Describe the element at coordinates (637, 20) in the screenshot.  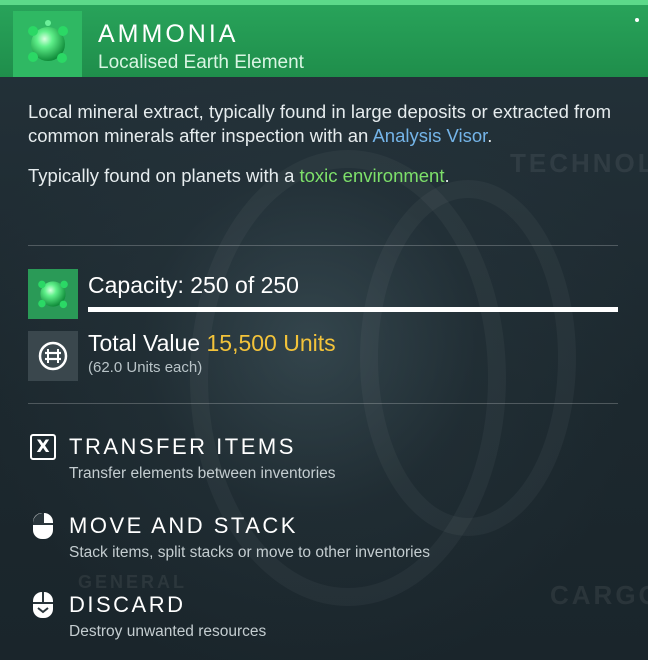
I see `corner-indicator-dot` at that location.